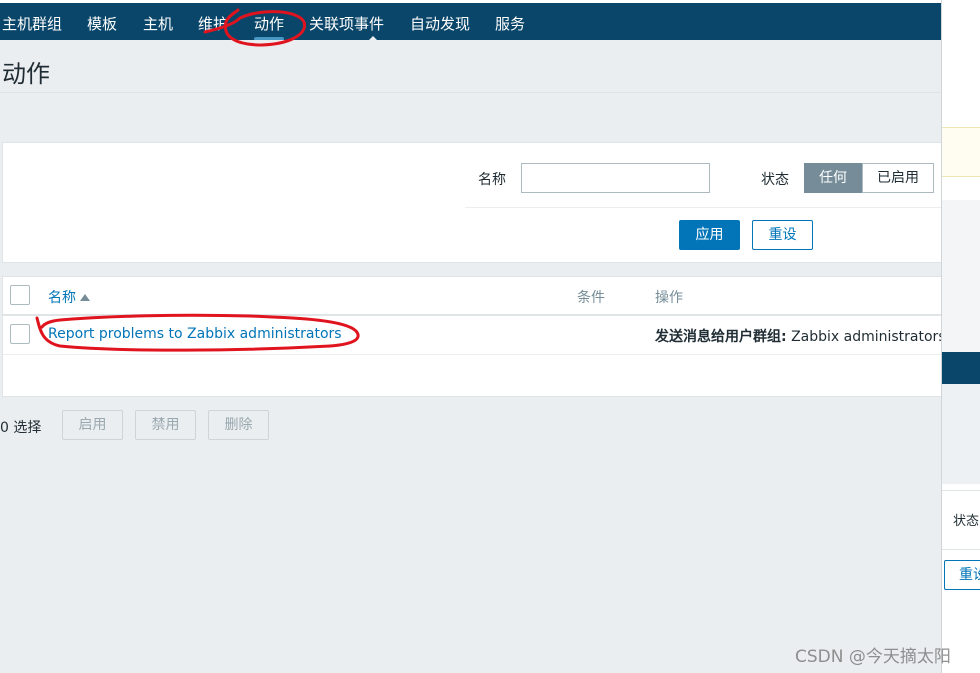  Describe the element at coordinates (197, 332) in the screenshot. I see `red-circle-action-row` at that location.